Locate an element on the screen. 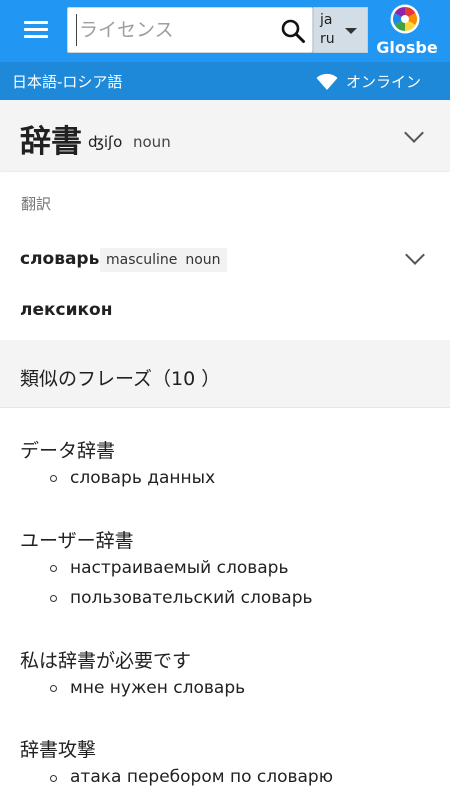  language-select: ja ru is located at coordinates (340, 30).